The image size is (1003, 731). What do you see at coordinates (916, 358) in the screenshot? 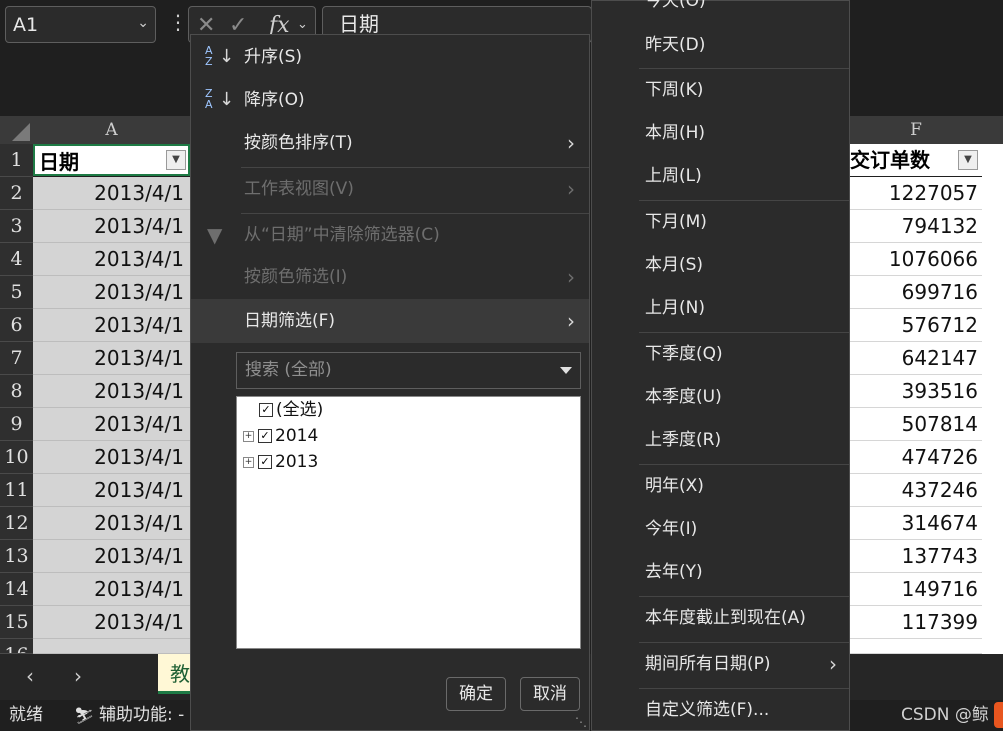
I see `cell-orders: 642147` at bounding box center [916, 358].